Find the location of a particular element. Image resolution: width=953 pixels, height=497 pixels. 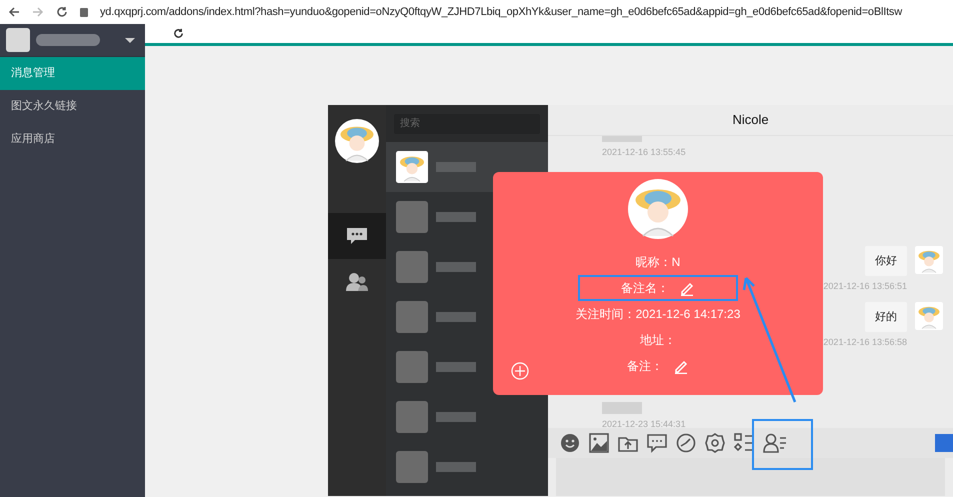

reload-icon is located at coordinates (62, 12).